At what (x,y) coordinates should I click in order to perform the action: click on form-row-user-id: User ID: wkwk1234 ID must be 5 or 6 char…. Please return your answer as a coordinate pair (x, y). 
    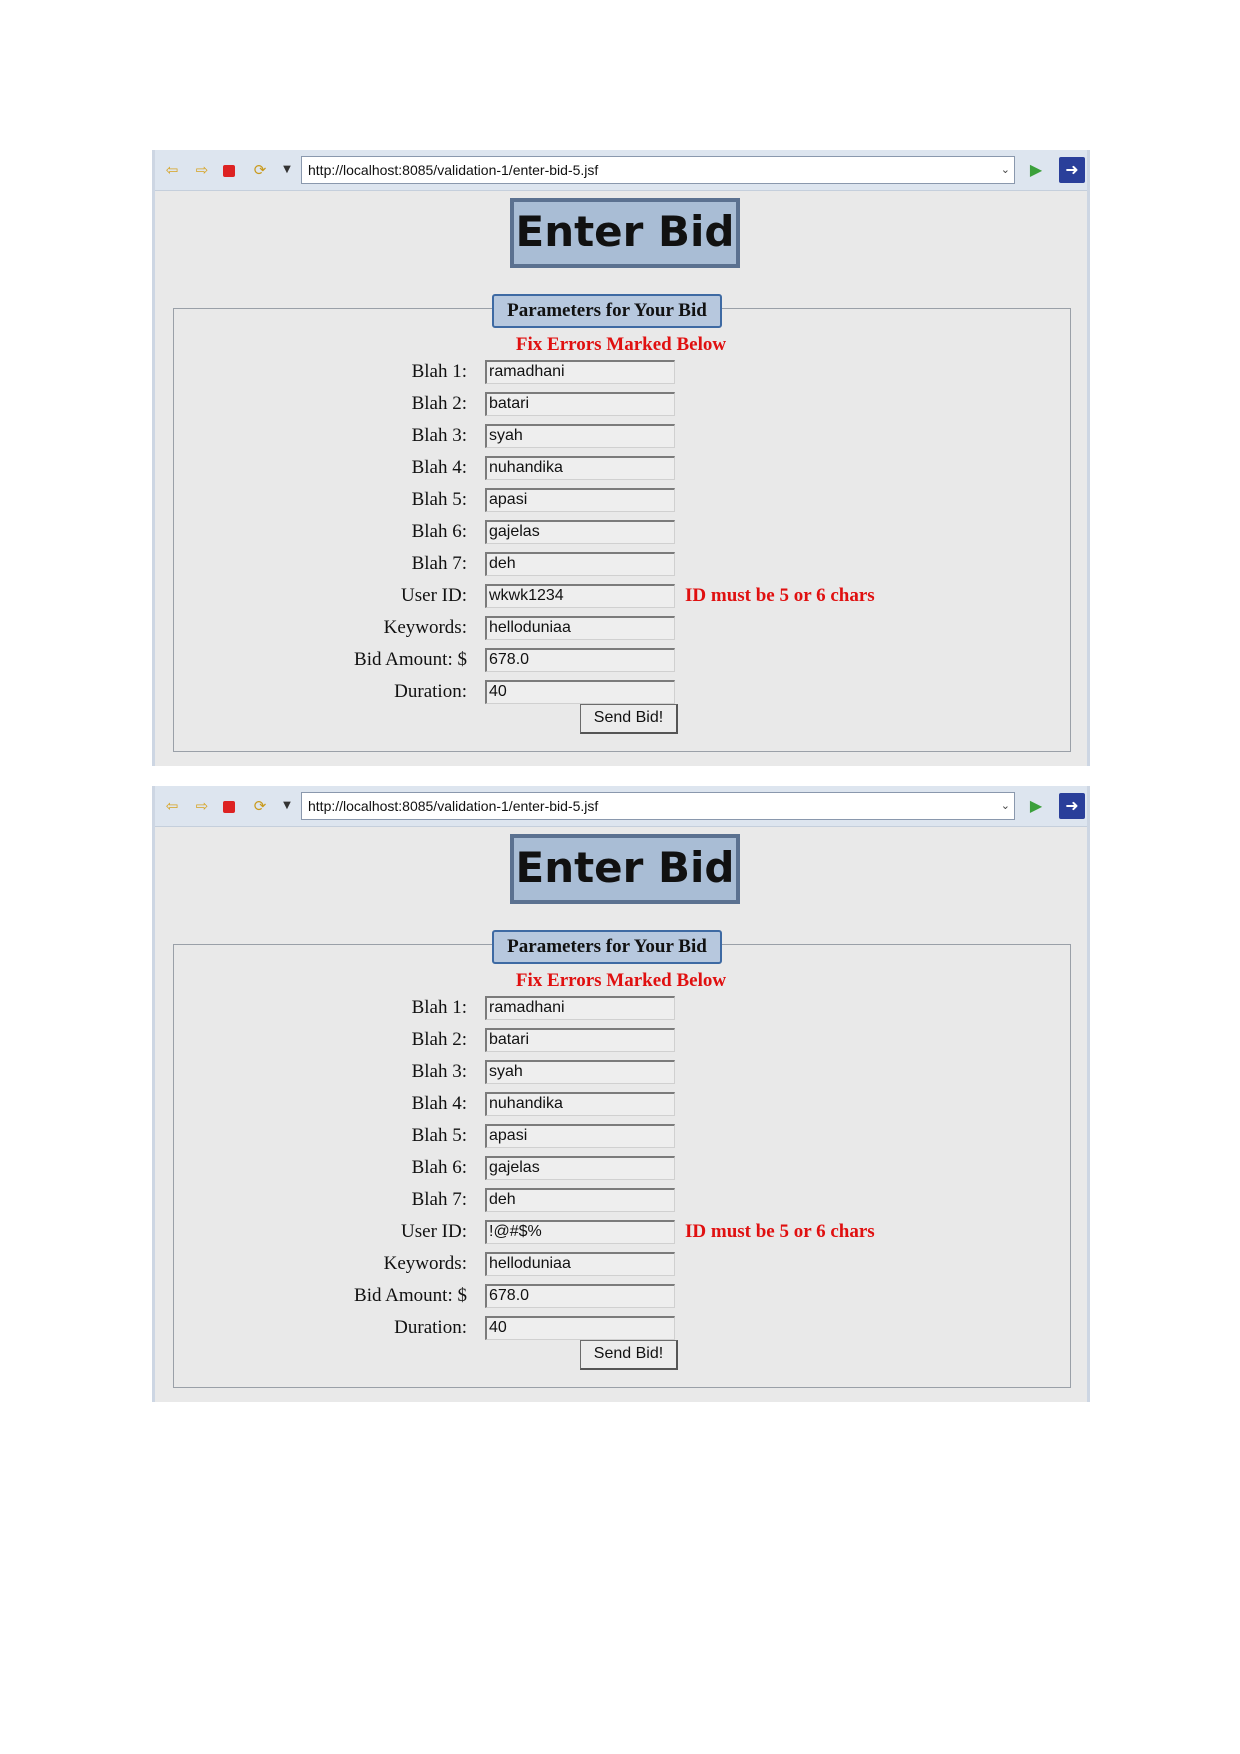
    Looking at the image, I should click on (621, 596).